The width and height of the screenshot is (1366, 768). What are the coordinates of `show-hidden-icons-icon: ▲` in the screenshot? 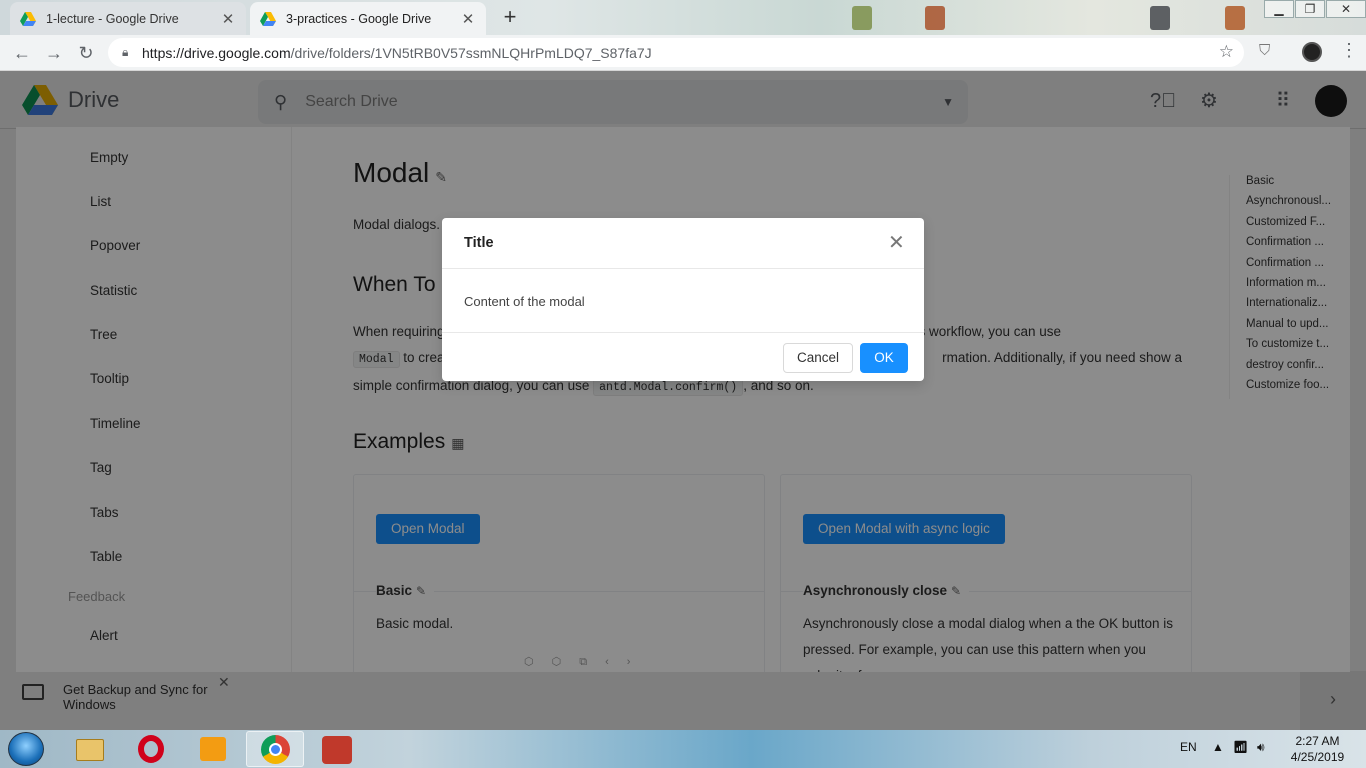 It's located at (1218, 747).